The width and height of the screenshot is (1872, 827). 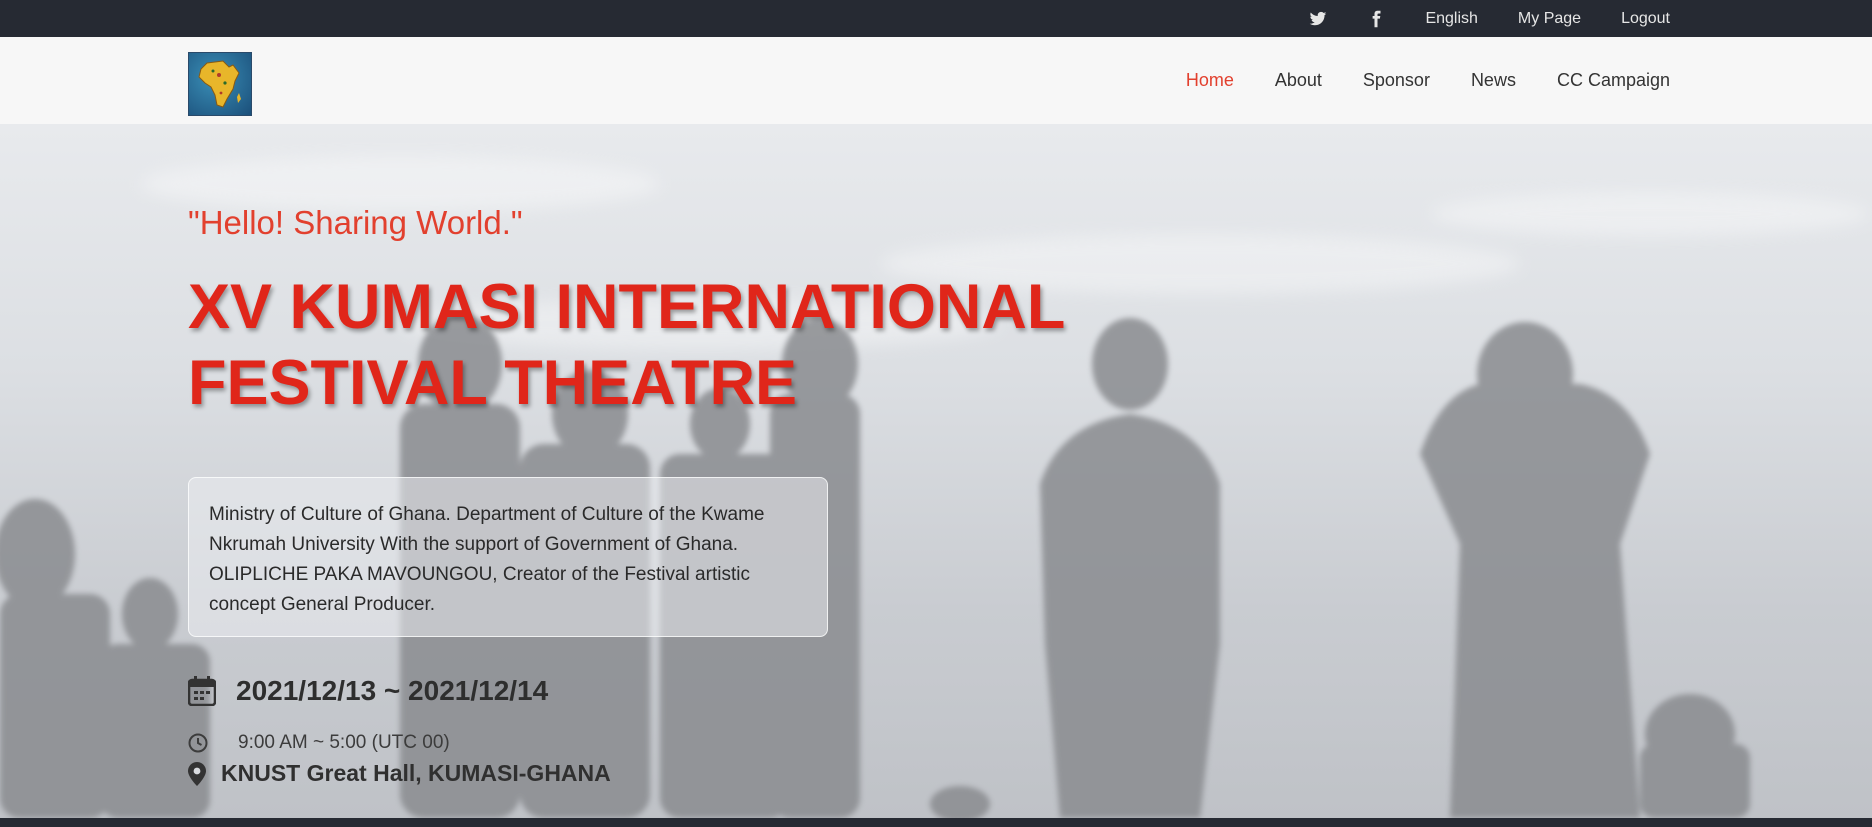 I want to click on event-date-row: 2021/12/13 ~ 2021/12/14, so click(x=368, y=691).